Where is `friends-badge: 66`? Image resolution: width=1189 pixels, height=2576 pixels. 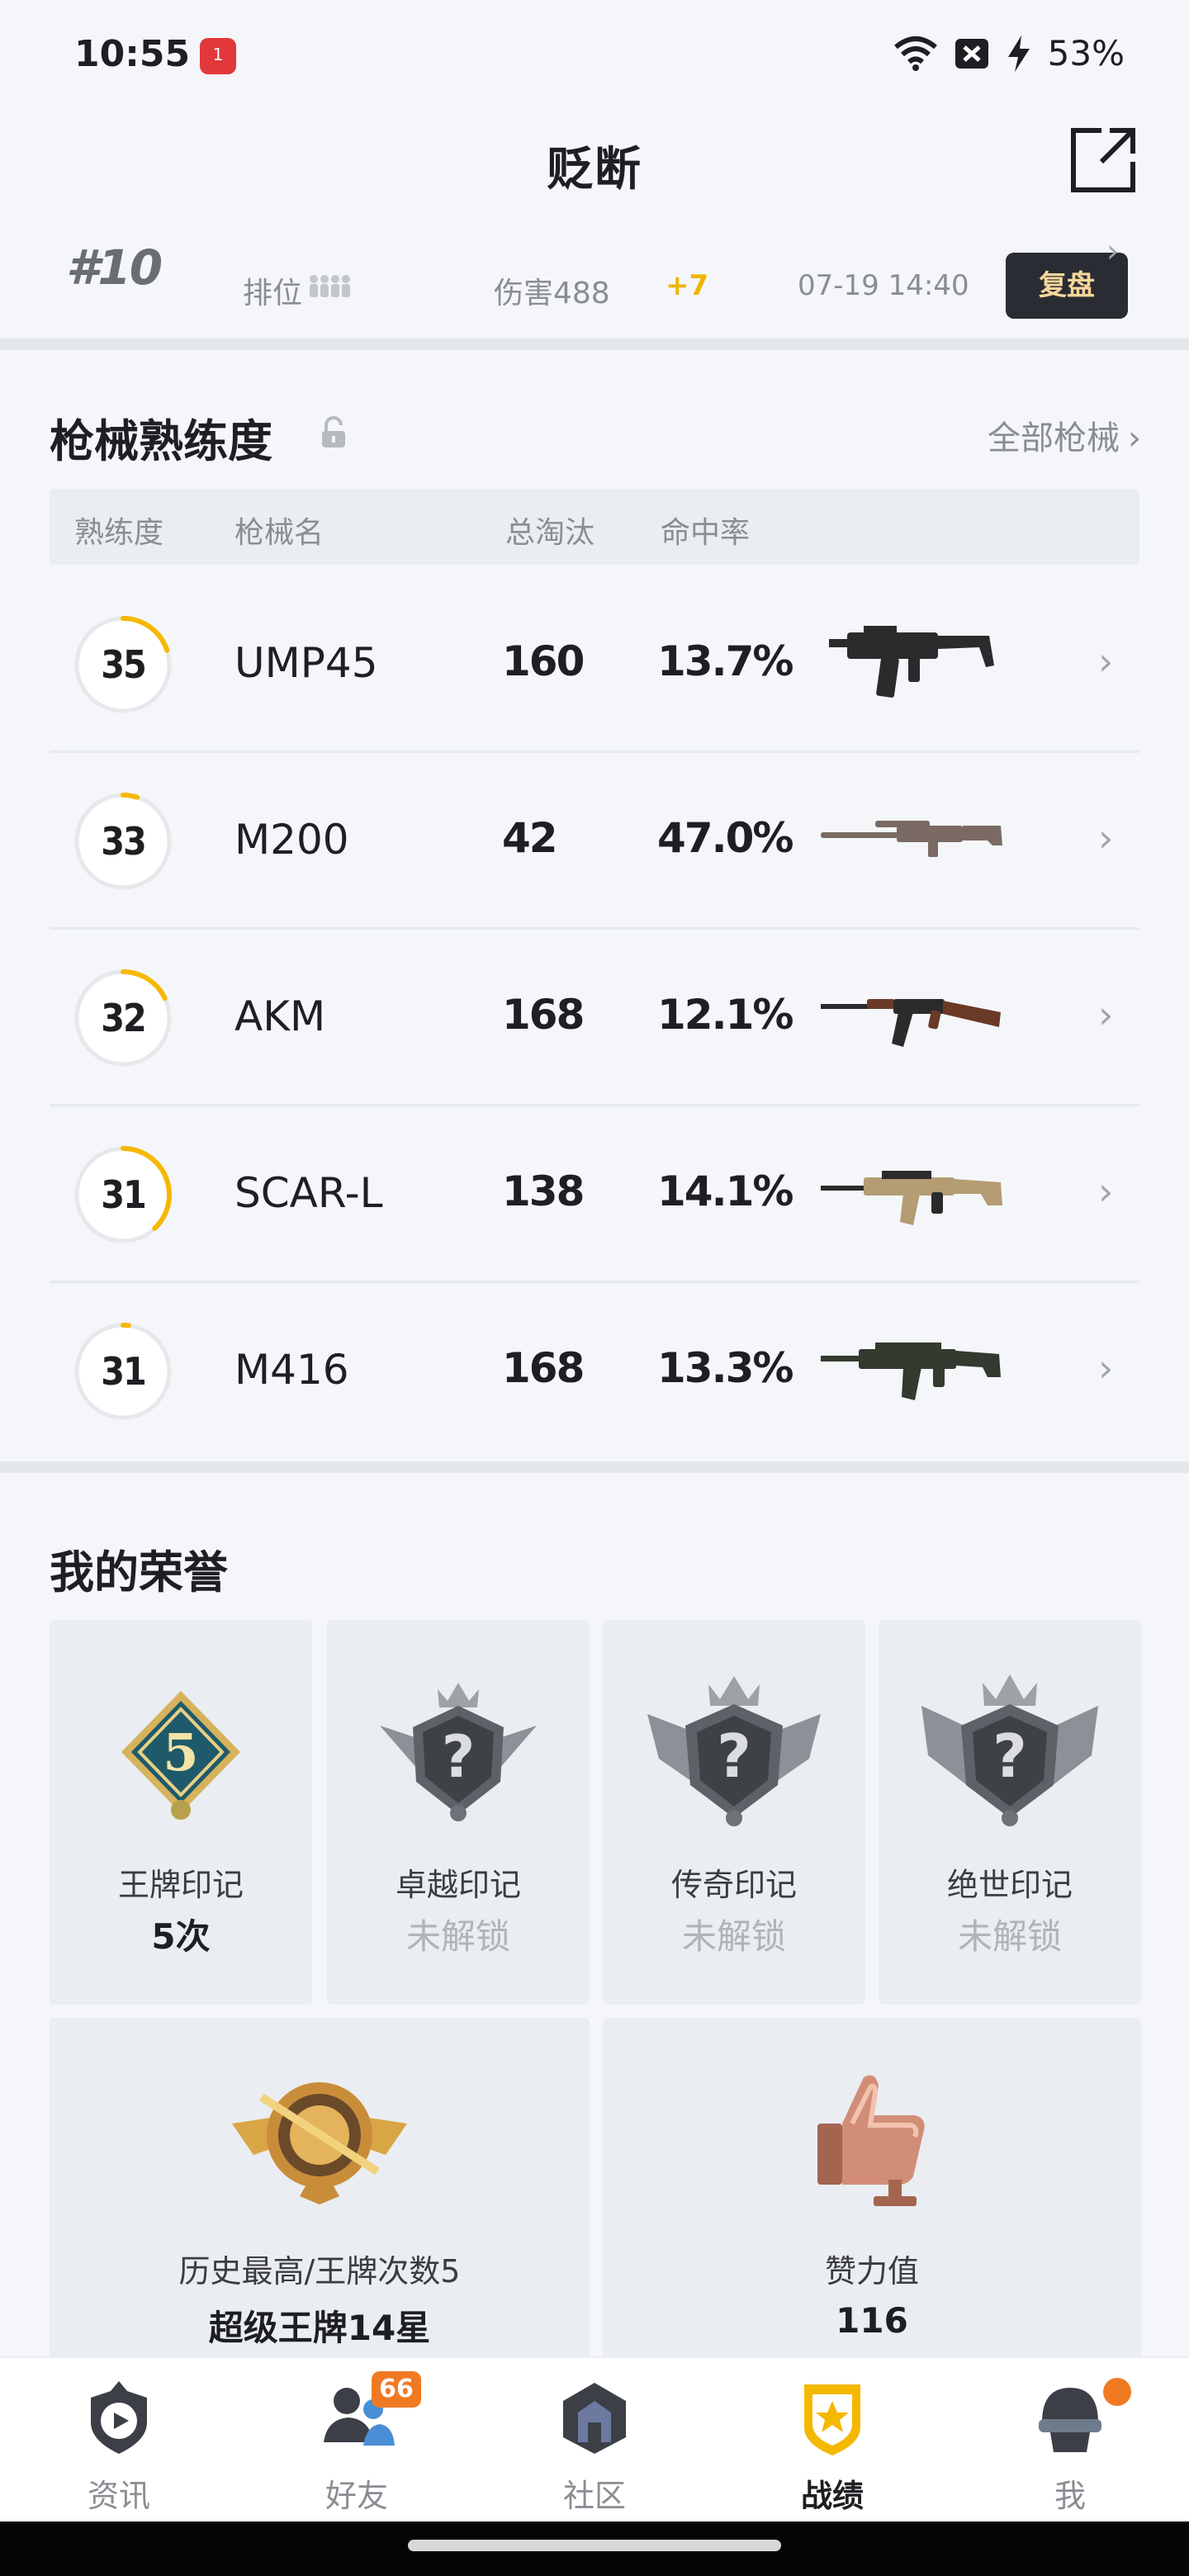
friends-badge: 66 is located at coordinates (396, 2389).